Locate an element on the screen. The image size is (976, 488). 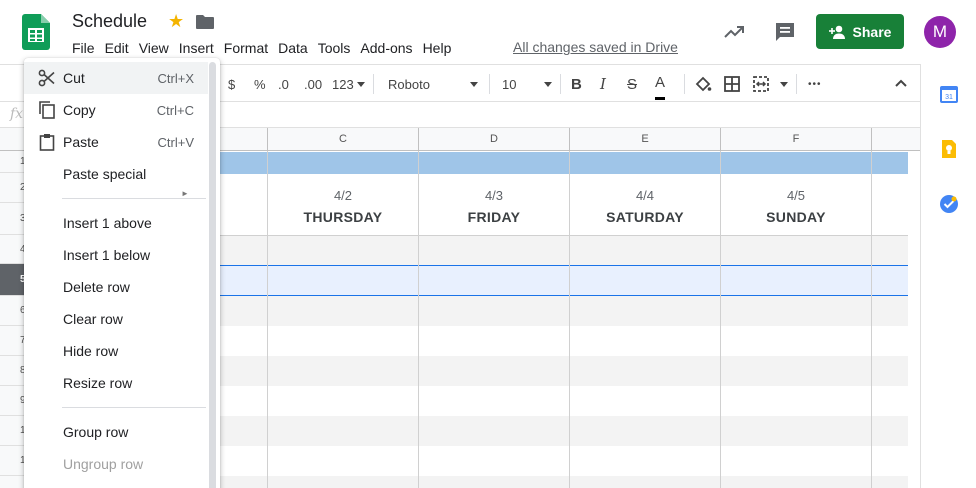
tasks-icon is located at coordinates (949, 204).